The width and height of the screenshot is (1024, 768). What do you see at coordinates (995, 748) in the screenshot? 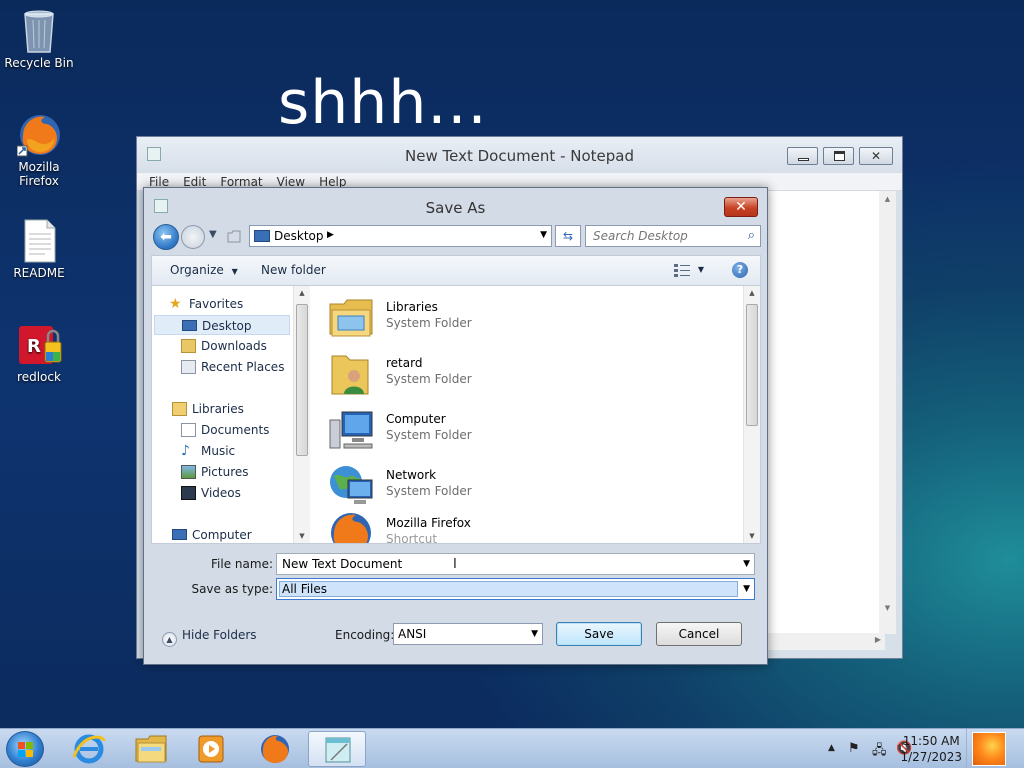
I see `show-desktop-button` at bounding box center [995, 748].